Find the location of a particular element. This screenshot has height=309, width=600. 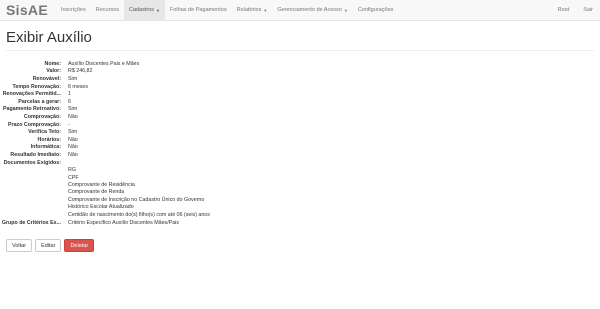

detail-row: Documentos Exigidos: is located at coordinates (300, 163).